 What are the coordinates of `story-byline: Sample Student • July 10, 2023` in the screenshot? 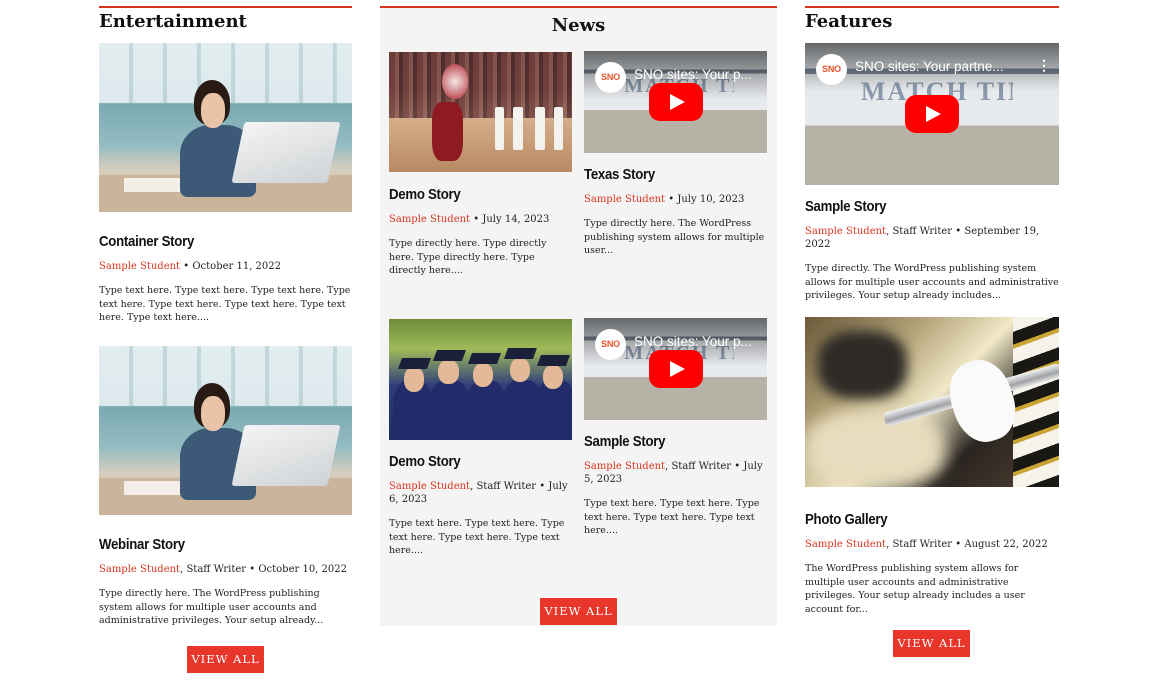 It's located at (675, 199).